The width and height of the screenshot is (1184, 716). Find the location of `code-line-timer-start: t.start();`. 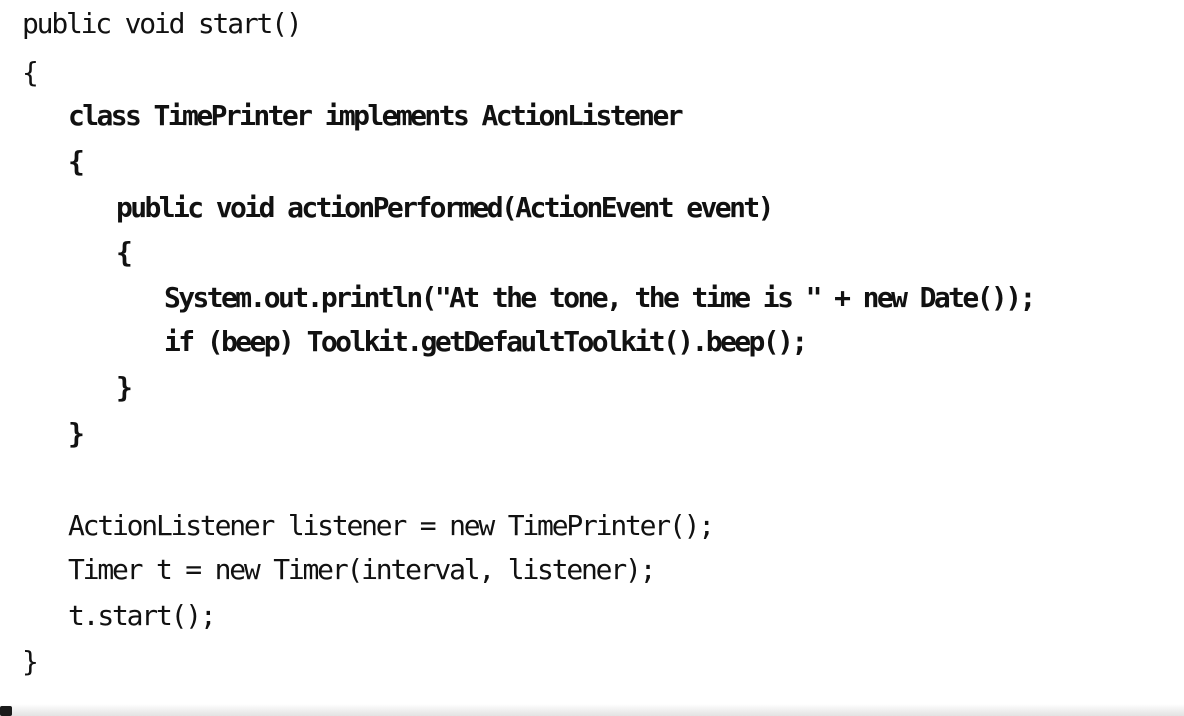

code-line-timer-start: t.start(); is located at coordinates (142, 615).